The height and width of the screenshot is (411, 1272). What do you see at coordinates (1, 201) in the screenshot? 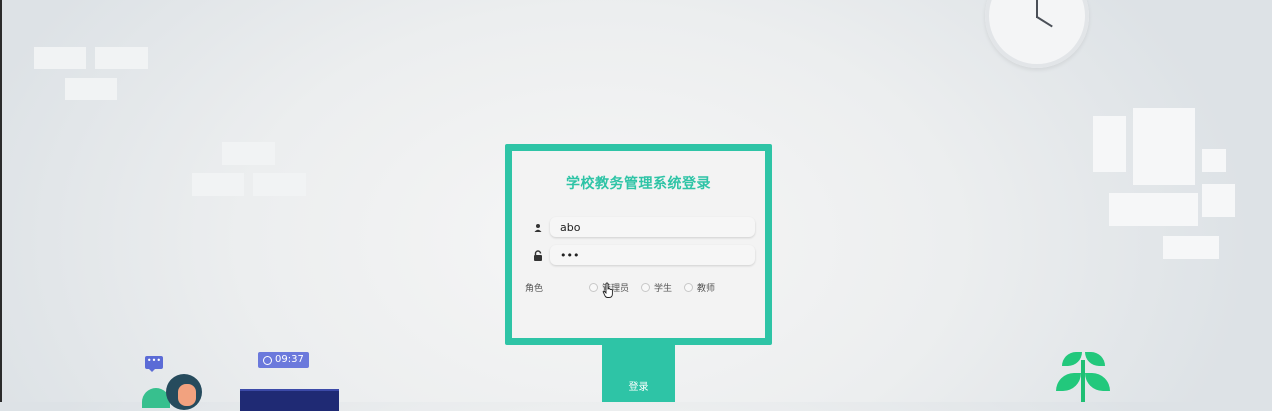
I see `window-edge` at bounding box center [1, 201].